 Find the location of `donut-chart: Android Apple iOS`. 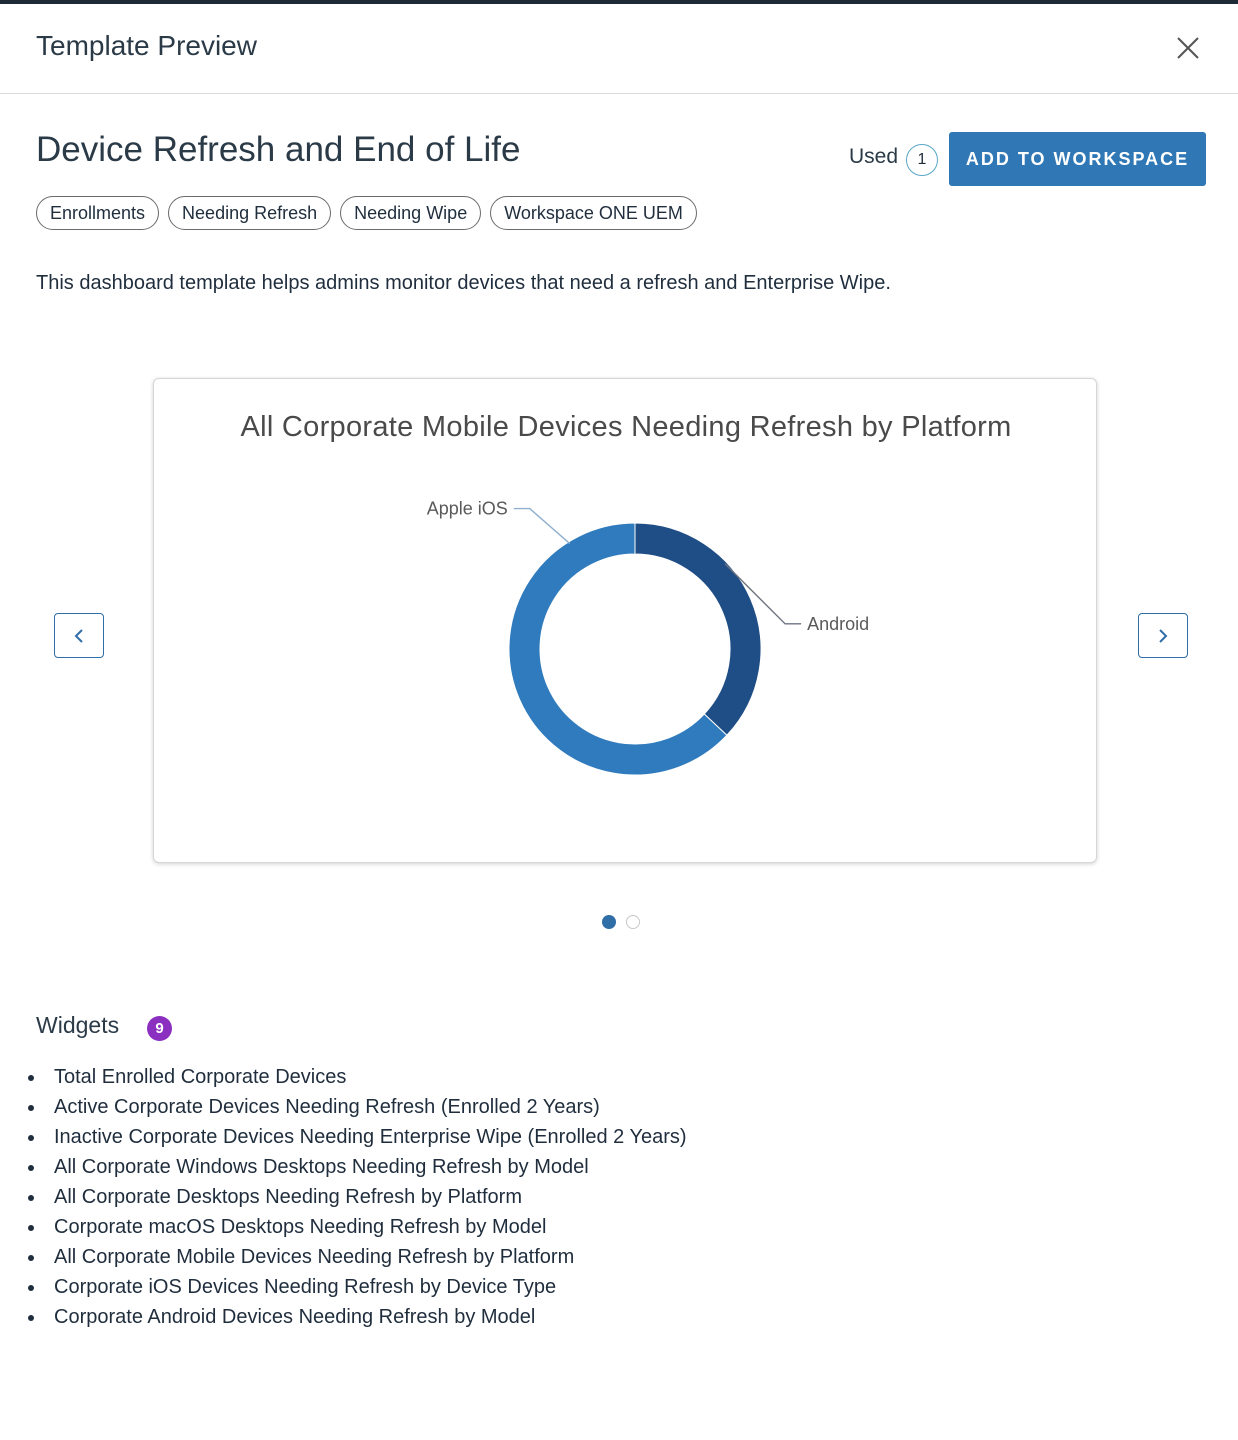

donut-chart: Android Apple iOS is located at coordinates (648, 637).